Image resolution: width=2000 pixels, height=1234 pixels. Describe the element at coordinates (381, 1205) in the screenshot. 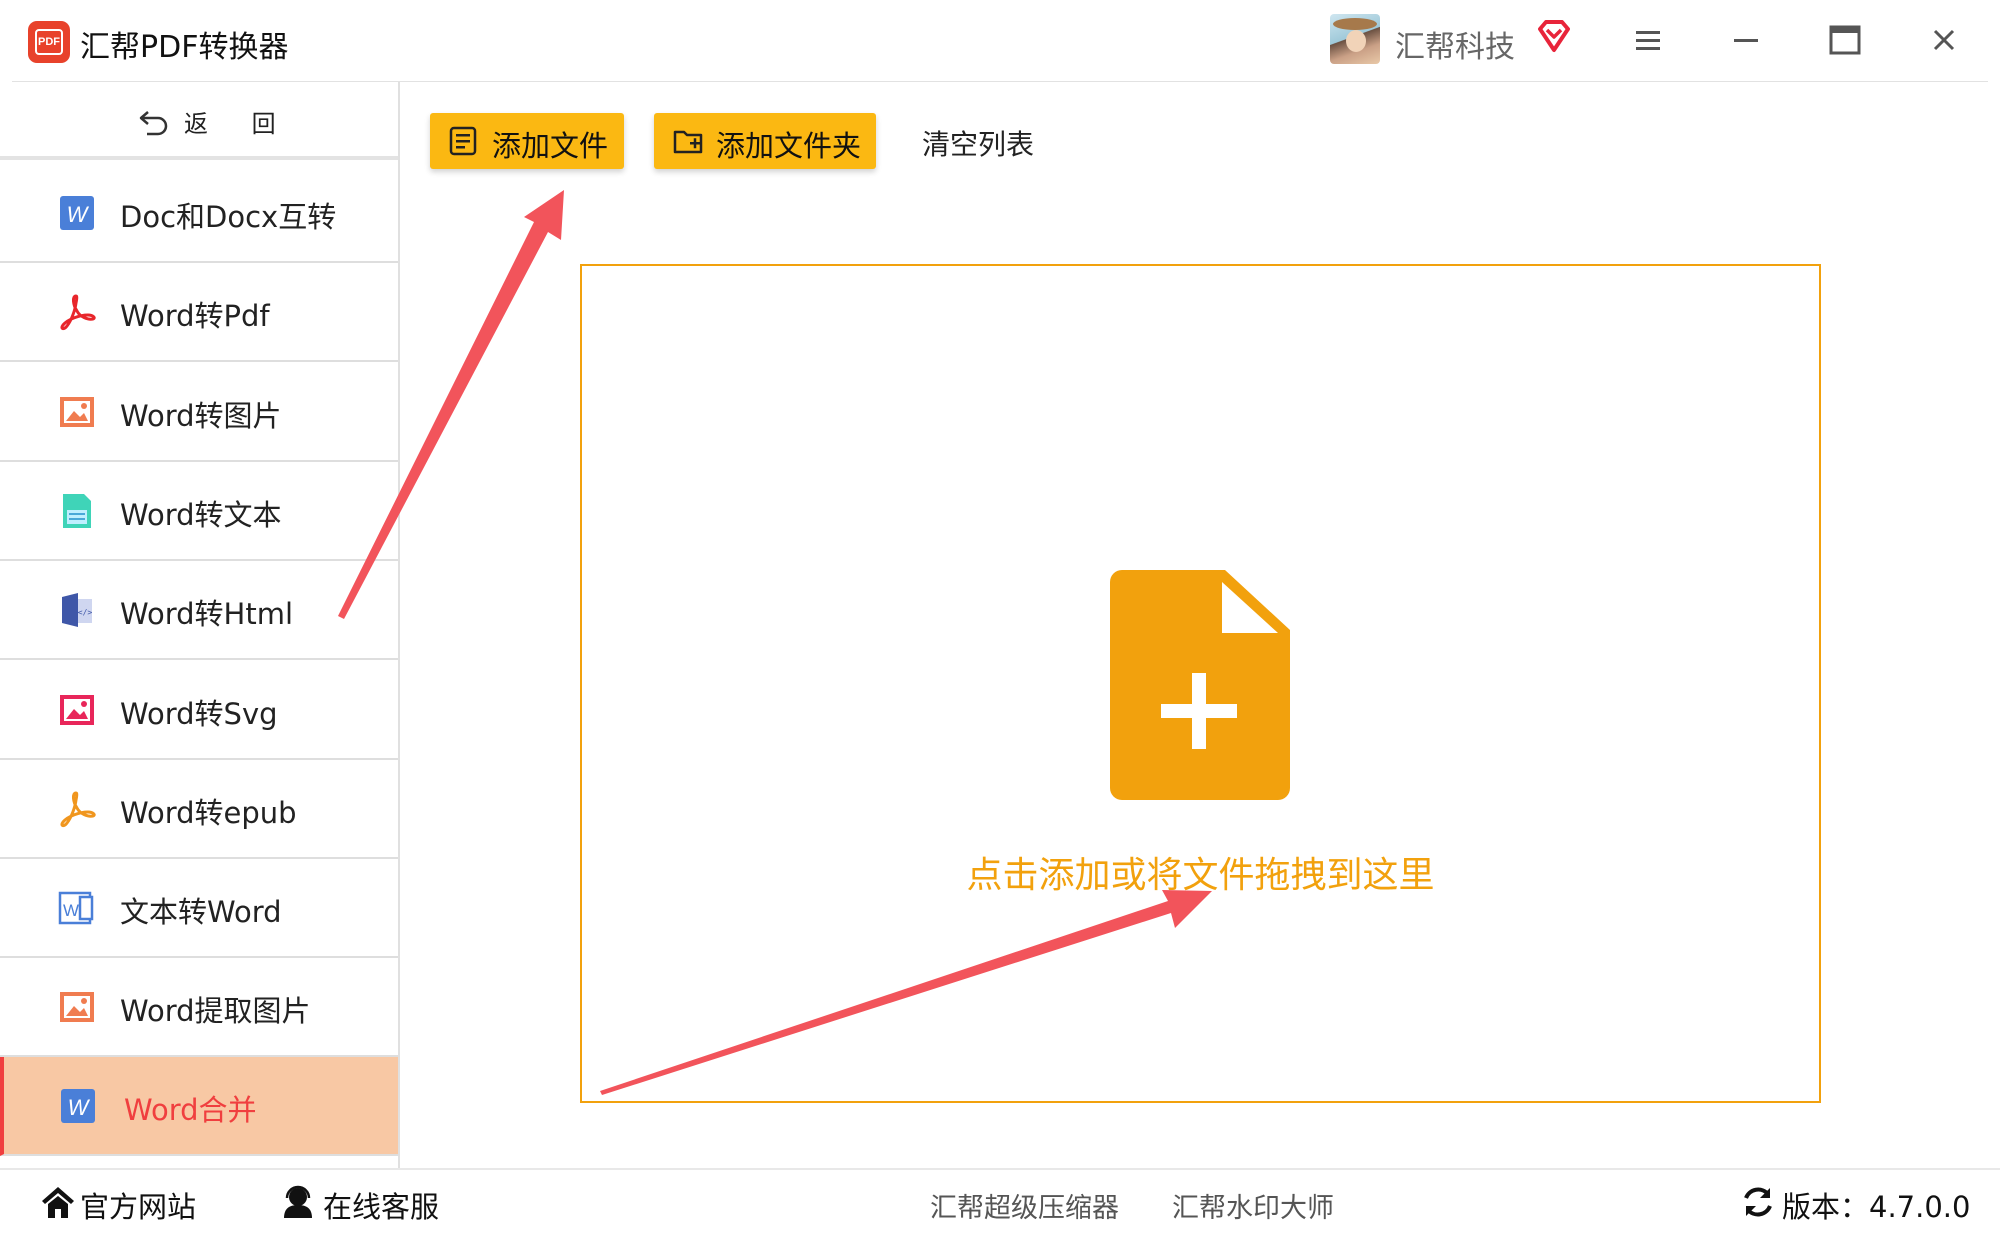

I see `online-support-link: 在线客服` at that location.